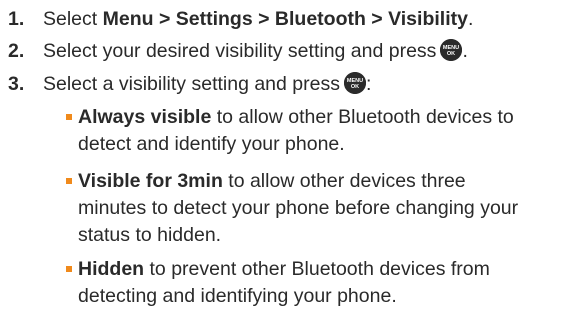 Image resolution: width=582 pixels, height=313 pixels. Describe the element at coordinates (150, 235) in the screenshot. I see `bullet-line: status to hidden.` at that location.